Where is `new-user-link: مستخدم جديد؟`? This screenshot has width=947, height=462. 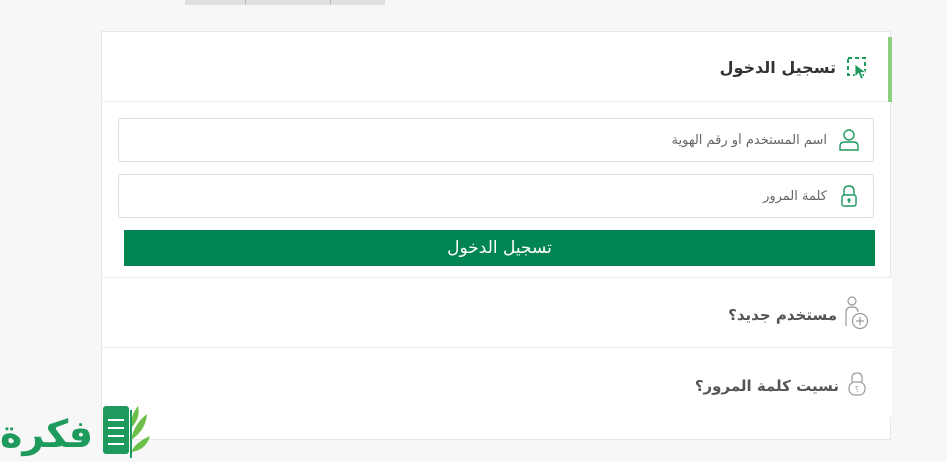 new-user-link: مستخدم جديد؟ is located at coordinates (497, 312).